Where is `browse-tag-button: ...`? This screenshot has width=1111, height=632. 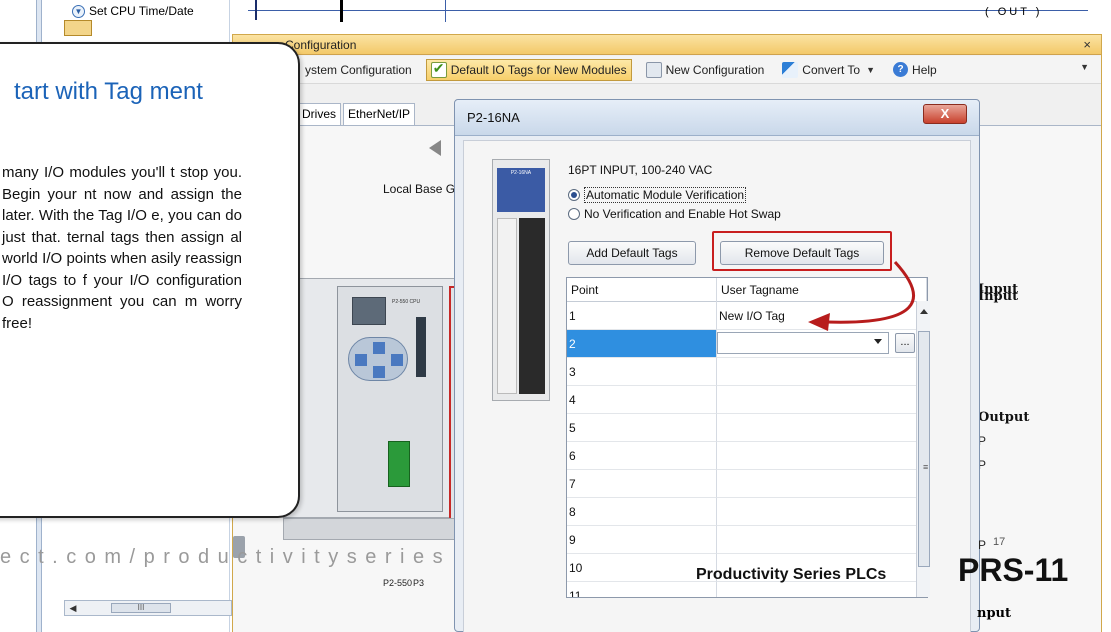 browse-tag-button: ... is located at coordinates (905, 343).